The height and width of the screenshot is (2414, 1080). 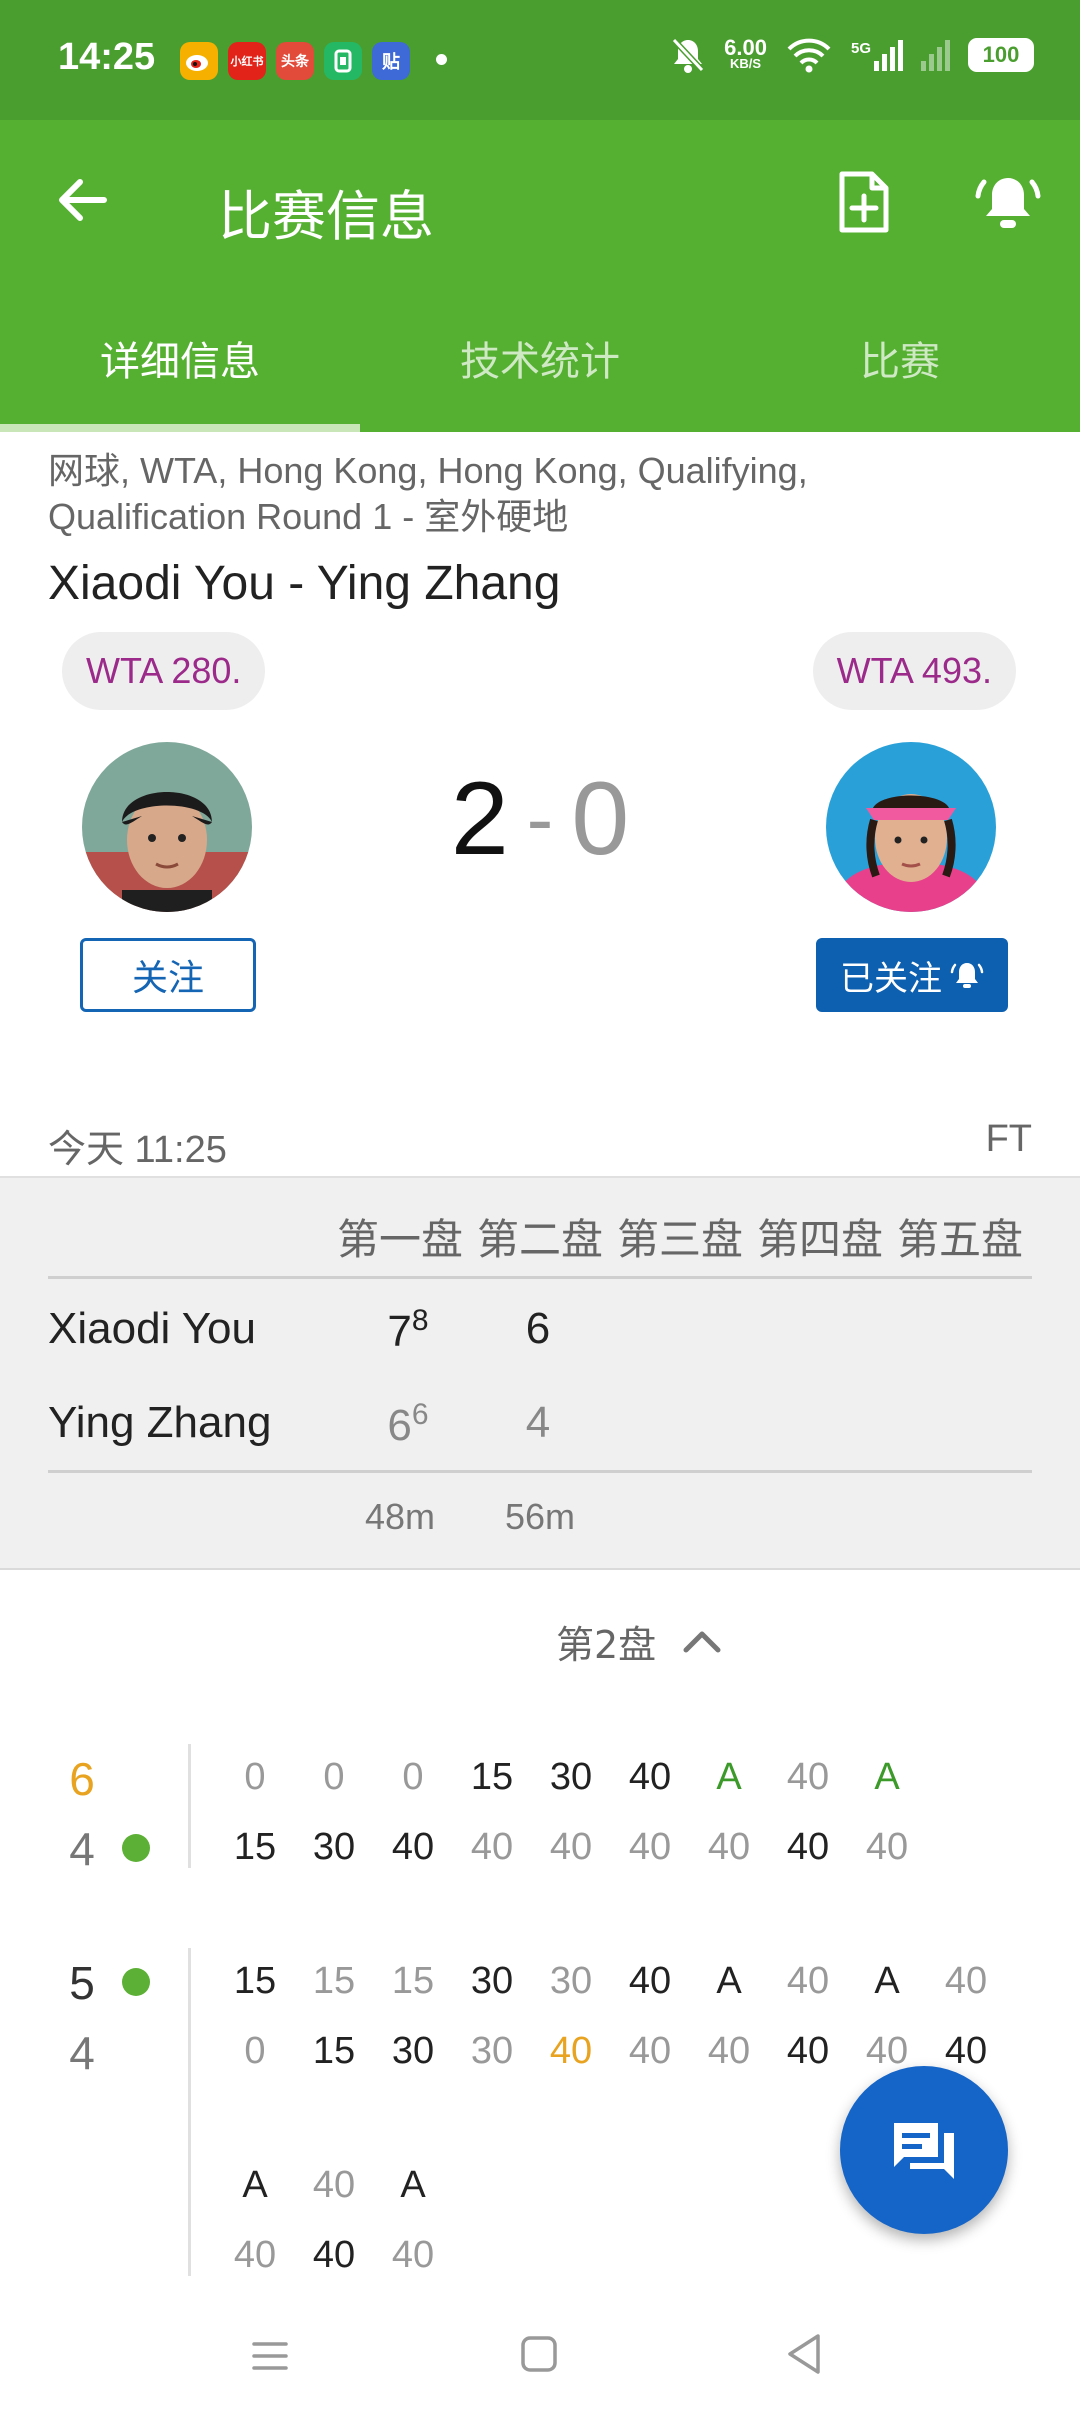 I want to click on toutiao-icon: 头条, so click(x=295, y=61).